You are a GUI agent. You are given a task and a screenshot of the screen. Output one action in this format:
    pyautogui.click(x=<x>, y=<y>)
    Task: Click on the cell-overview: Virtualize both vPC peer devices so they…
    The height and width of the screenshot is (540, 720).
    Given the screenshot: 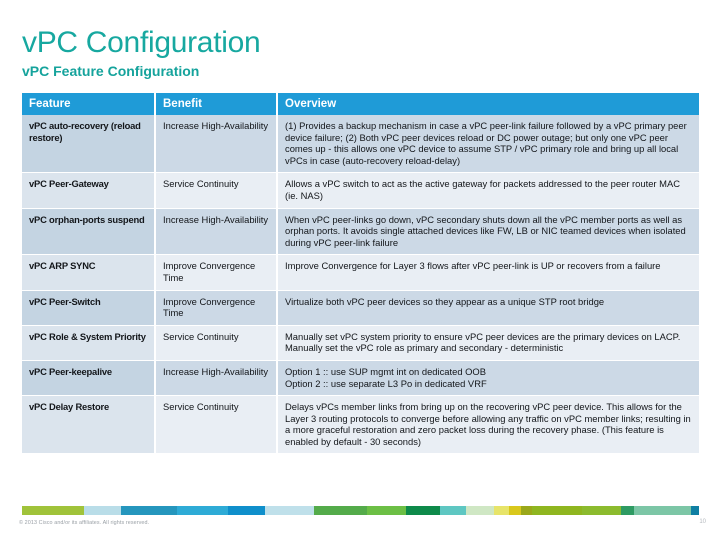 What is the action you would take?
    pyautogui.click(x=488, y=308)
    